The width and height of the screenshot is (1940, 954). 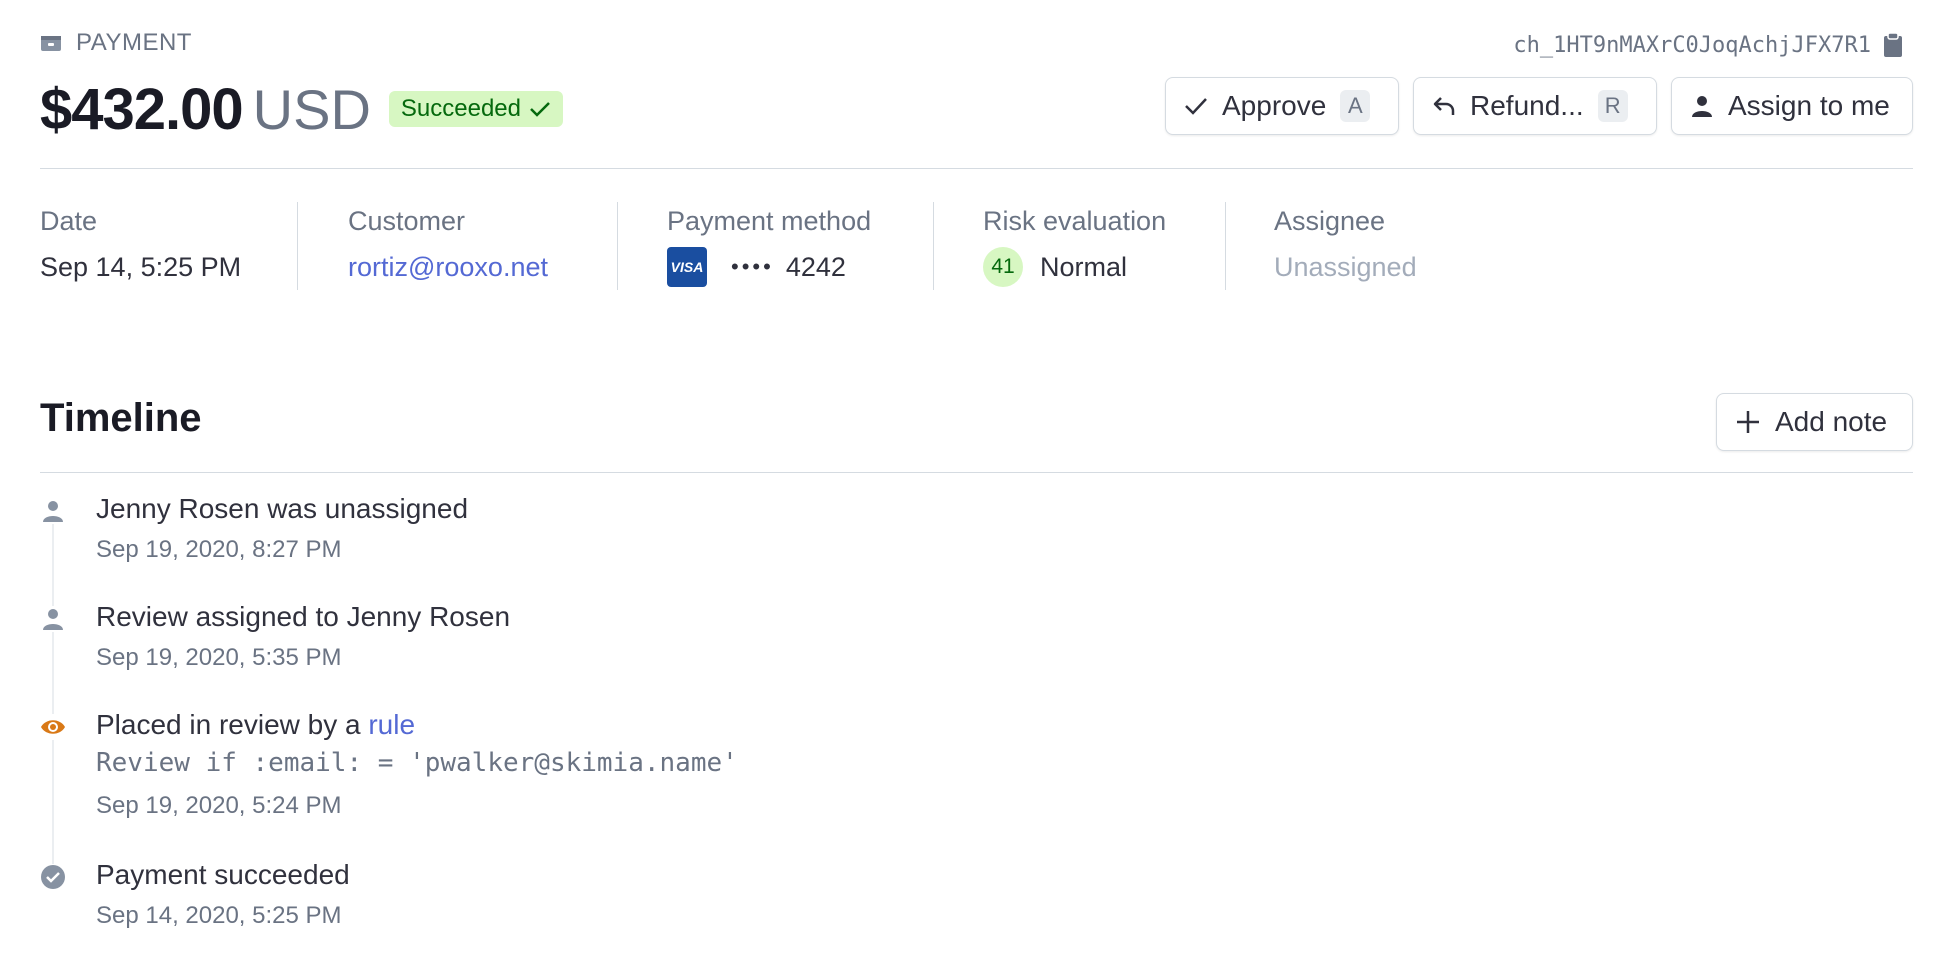 What do you see at coordinates (142, 109) in the screenshot?
I see `payment-amount: $432.00` at bounding box center [142, 109].